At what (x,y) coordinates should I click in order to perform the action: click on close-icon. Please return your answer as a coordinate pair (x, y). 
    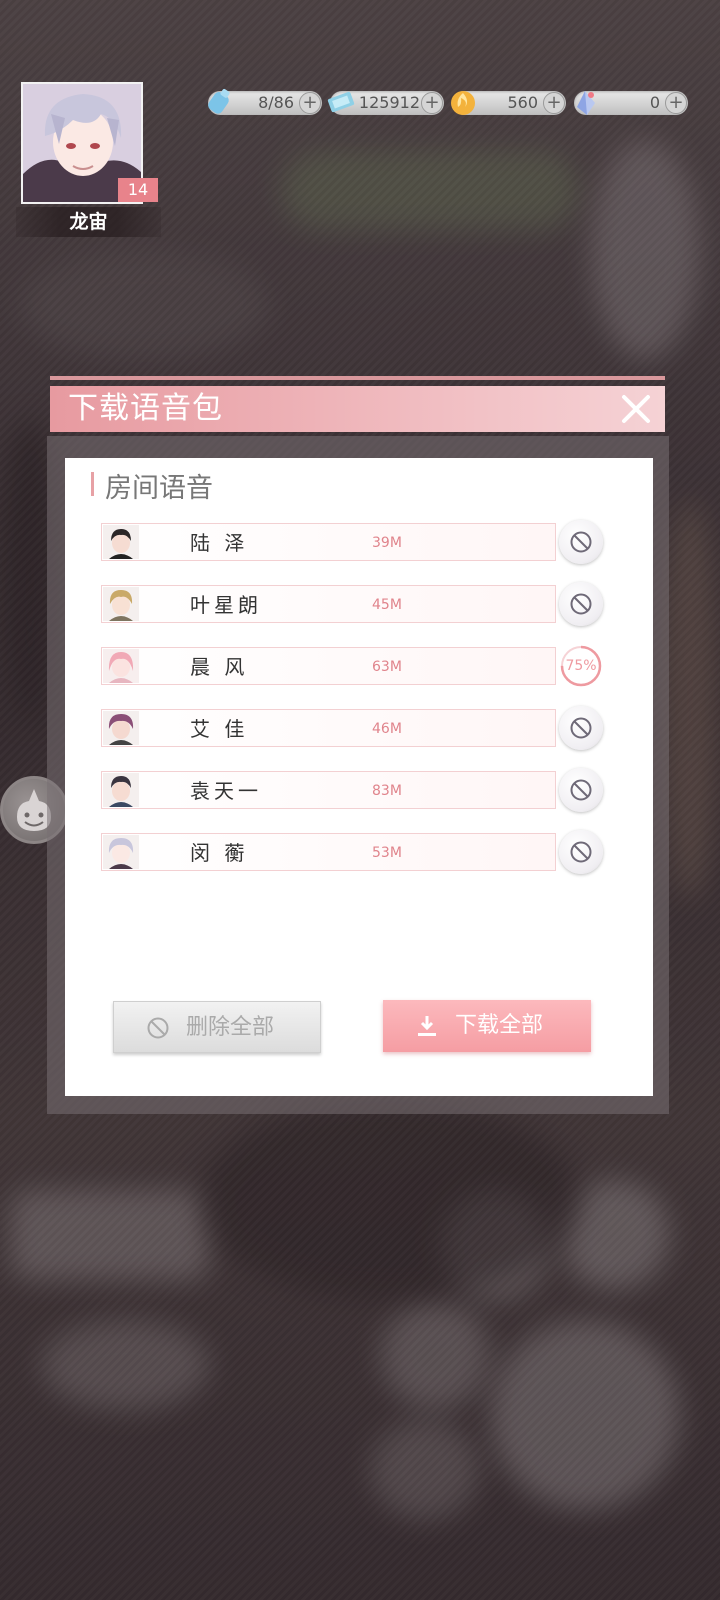
    Looking at the image, I should click on (636, 409).